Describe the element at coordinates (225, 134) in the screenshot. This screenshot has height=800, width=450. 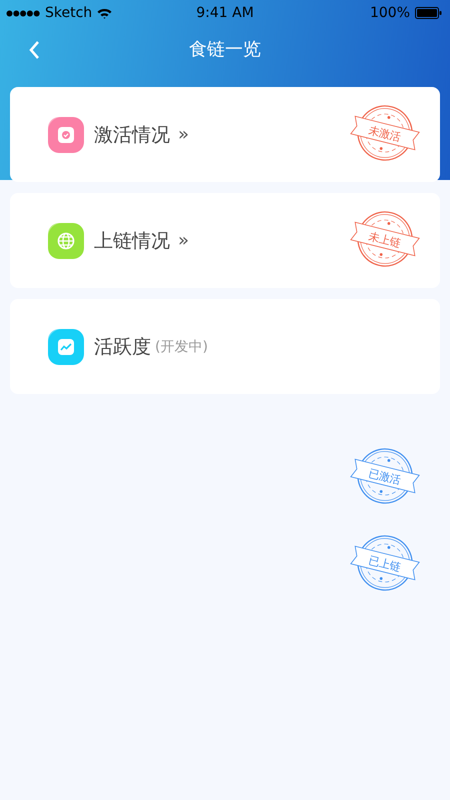
I see `menu-card: 激活情况 » 未激活` at that location.